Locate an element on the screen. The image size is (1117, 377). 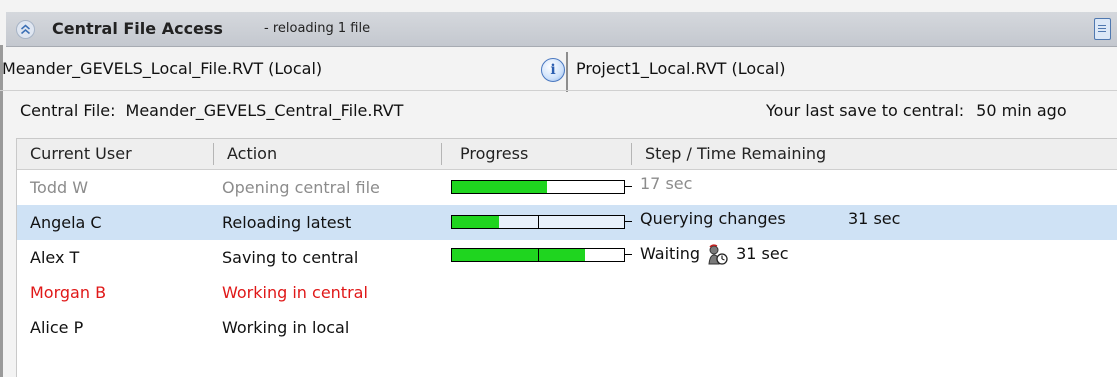
file-tab-project1-local: Project1_Local.RVT (Local) is located at coordinates (680, 69).